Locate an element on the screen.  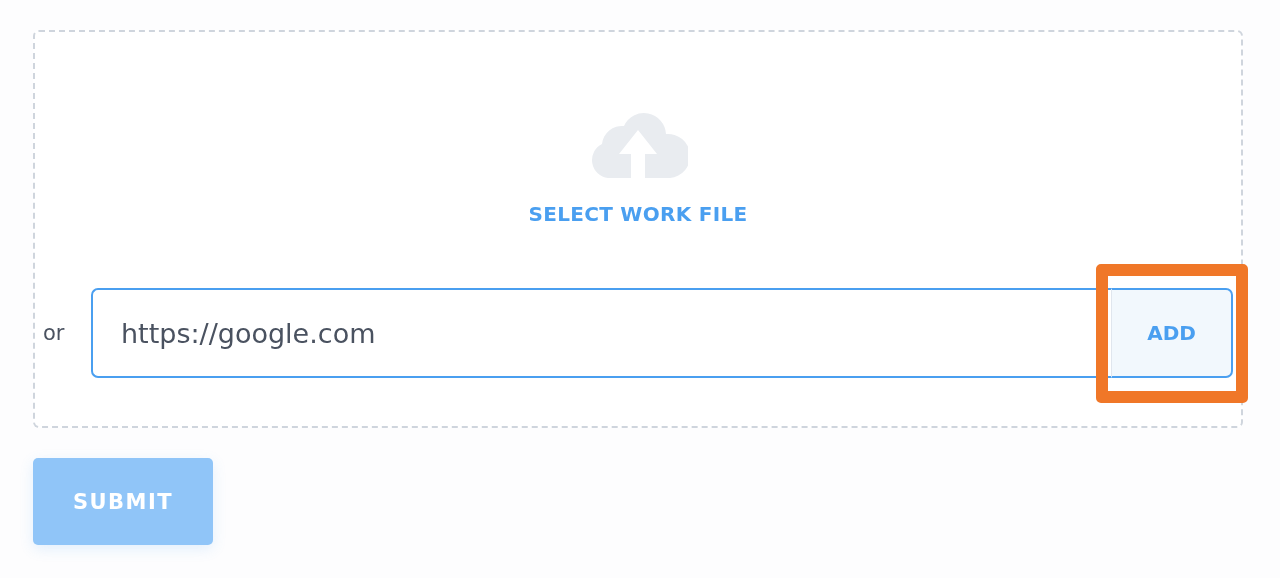
select-file-link: SELECT WORK FILE is located at coordinates (638, 214).